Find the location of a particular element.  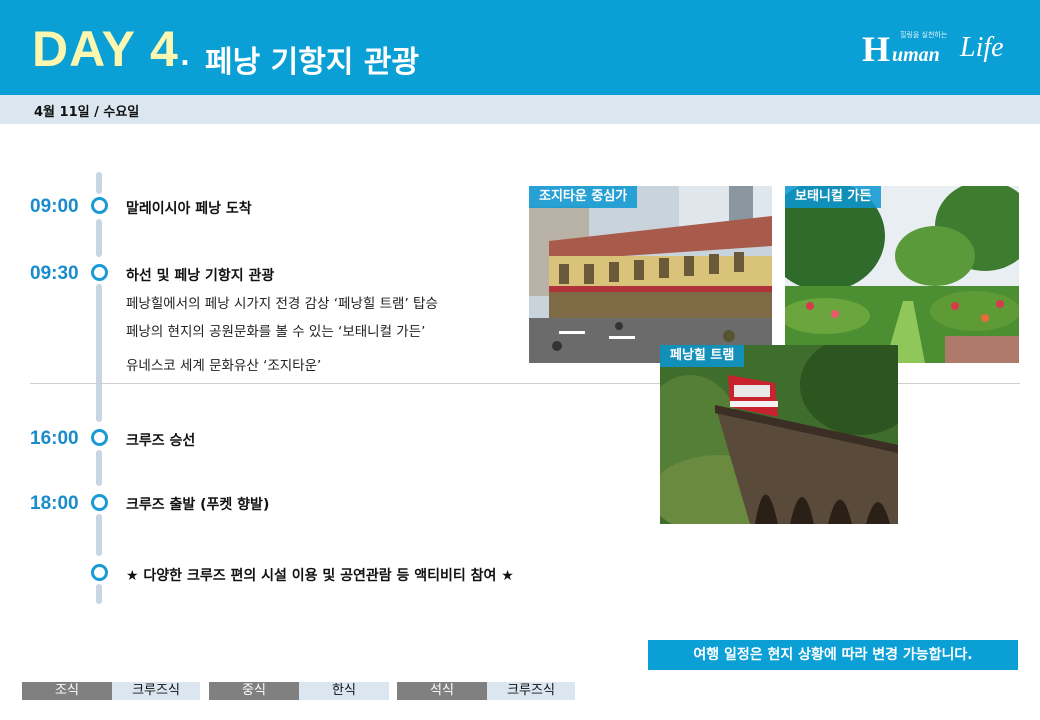

event-detail: 페낭의 현지의 공원문화를 볼 수 있는 ‘보태니컬 가든’ is located at coordinates (276, 332).